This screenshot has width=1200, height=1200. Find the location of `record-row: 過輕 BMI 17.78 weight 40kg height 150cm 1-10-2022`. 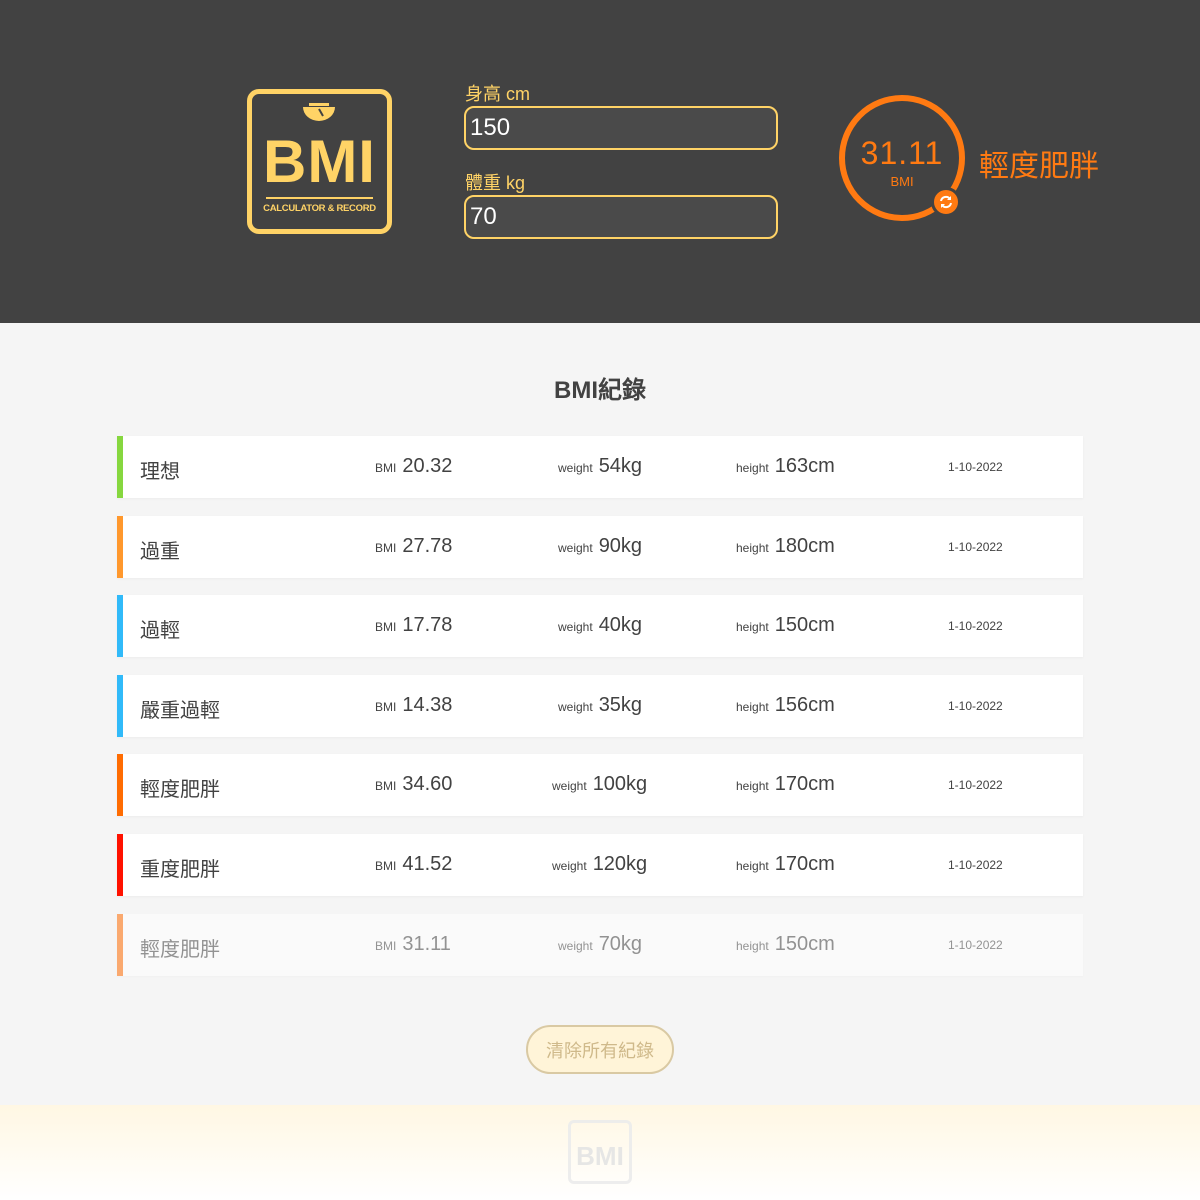

record-row: 過輕 BMI 17.78 weight 40kg height 150cm 1-10-2022 is located at coordinates (600, 626).